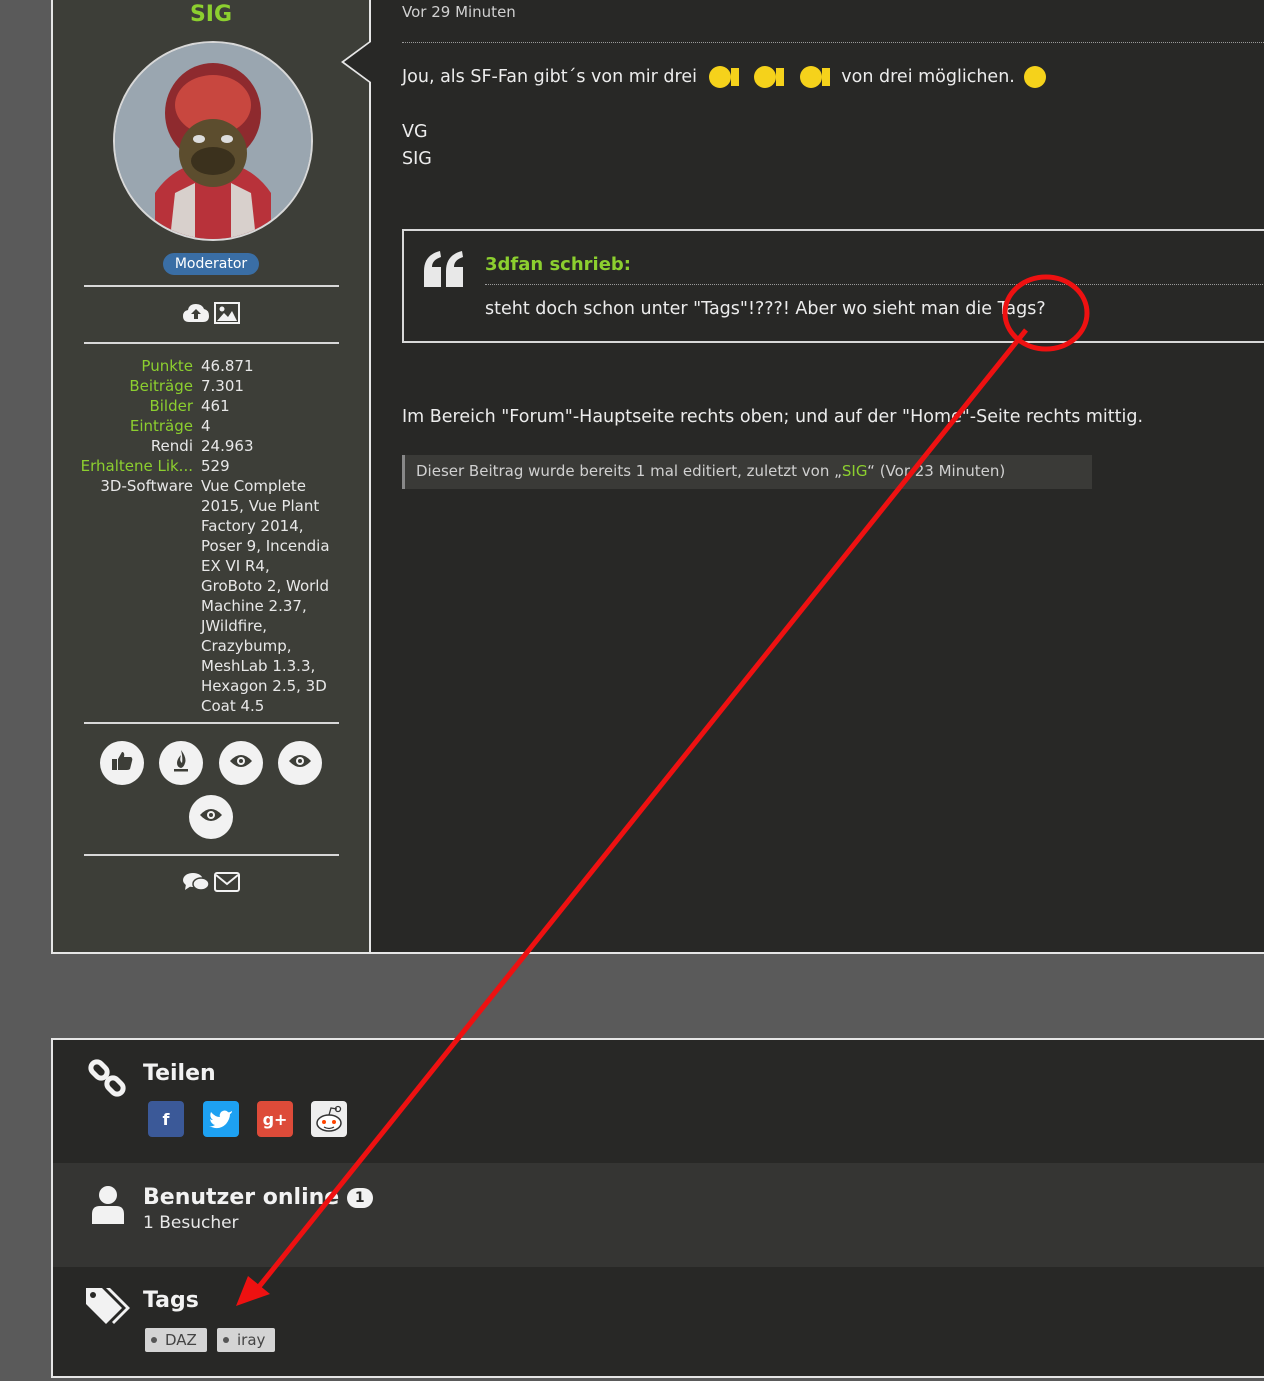 Image resolution: width=1264 pixels, height=1381 pixels. I want to click on quote-box, so click(833, 286).